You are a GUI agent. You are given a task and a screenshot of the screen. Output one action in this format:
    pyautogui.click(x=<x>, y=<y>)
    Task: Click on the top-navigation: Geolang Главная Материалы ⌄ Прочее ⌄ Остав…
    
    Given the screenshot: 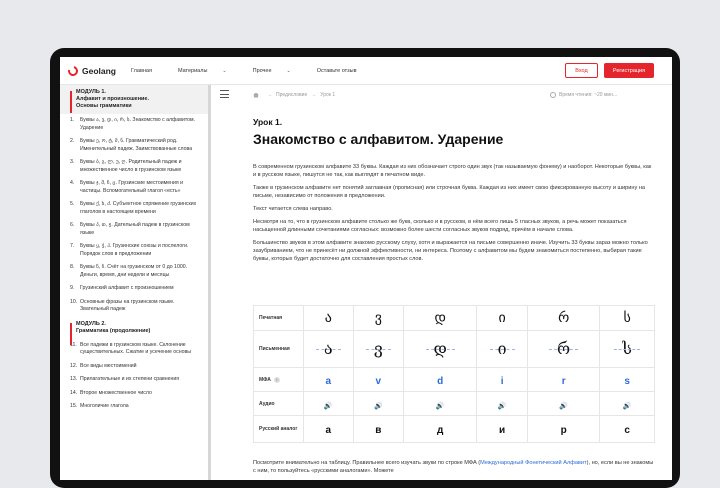 What is the action you would take?
    pyautogui.click(x=366, y=71)
    